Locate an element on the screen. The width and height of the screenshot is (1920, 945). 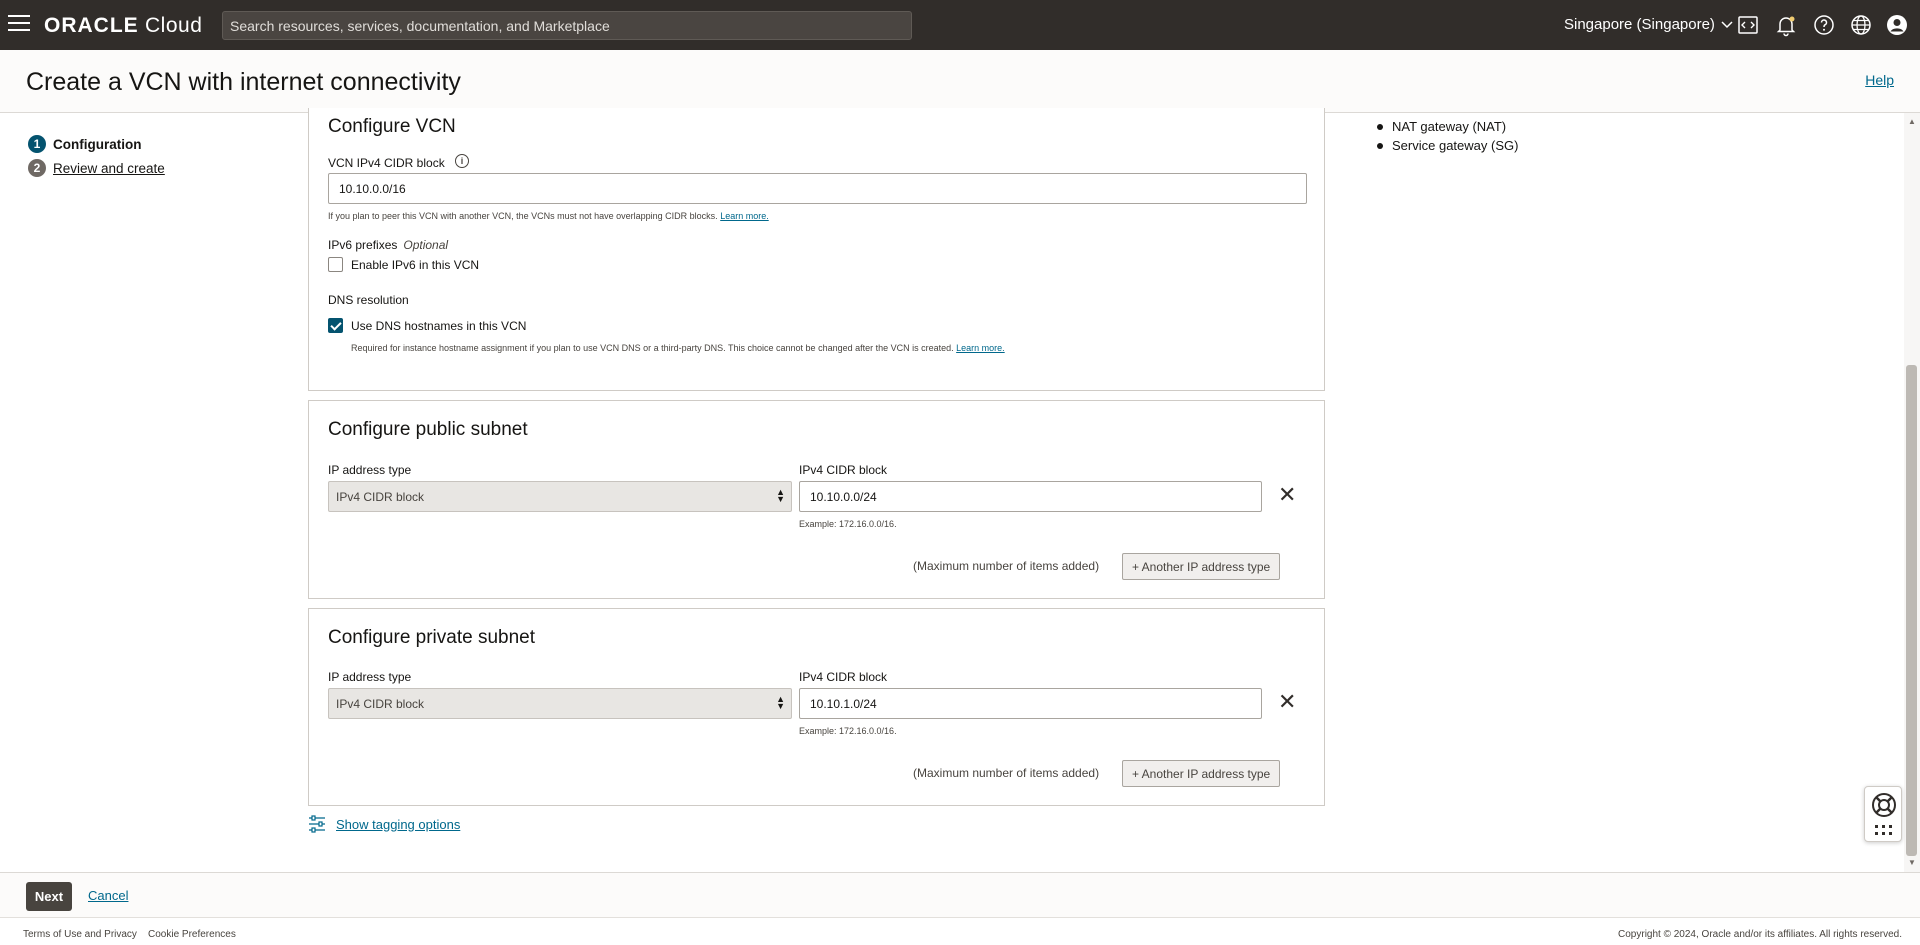
cancel-link: Cancel is located at coordinates (108, 895).